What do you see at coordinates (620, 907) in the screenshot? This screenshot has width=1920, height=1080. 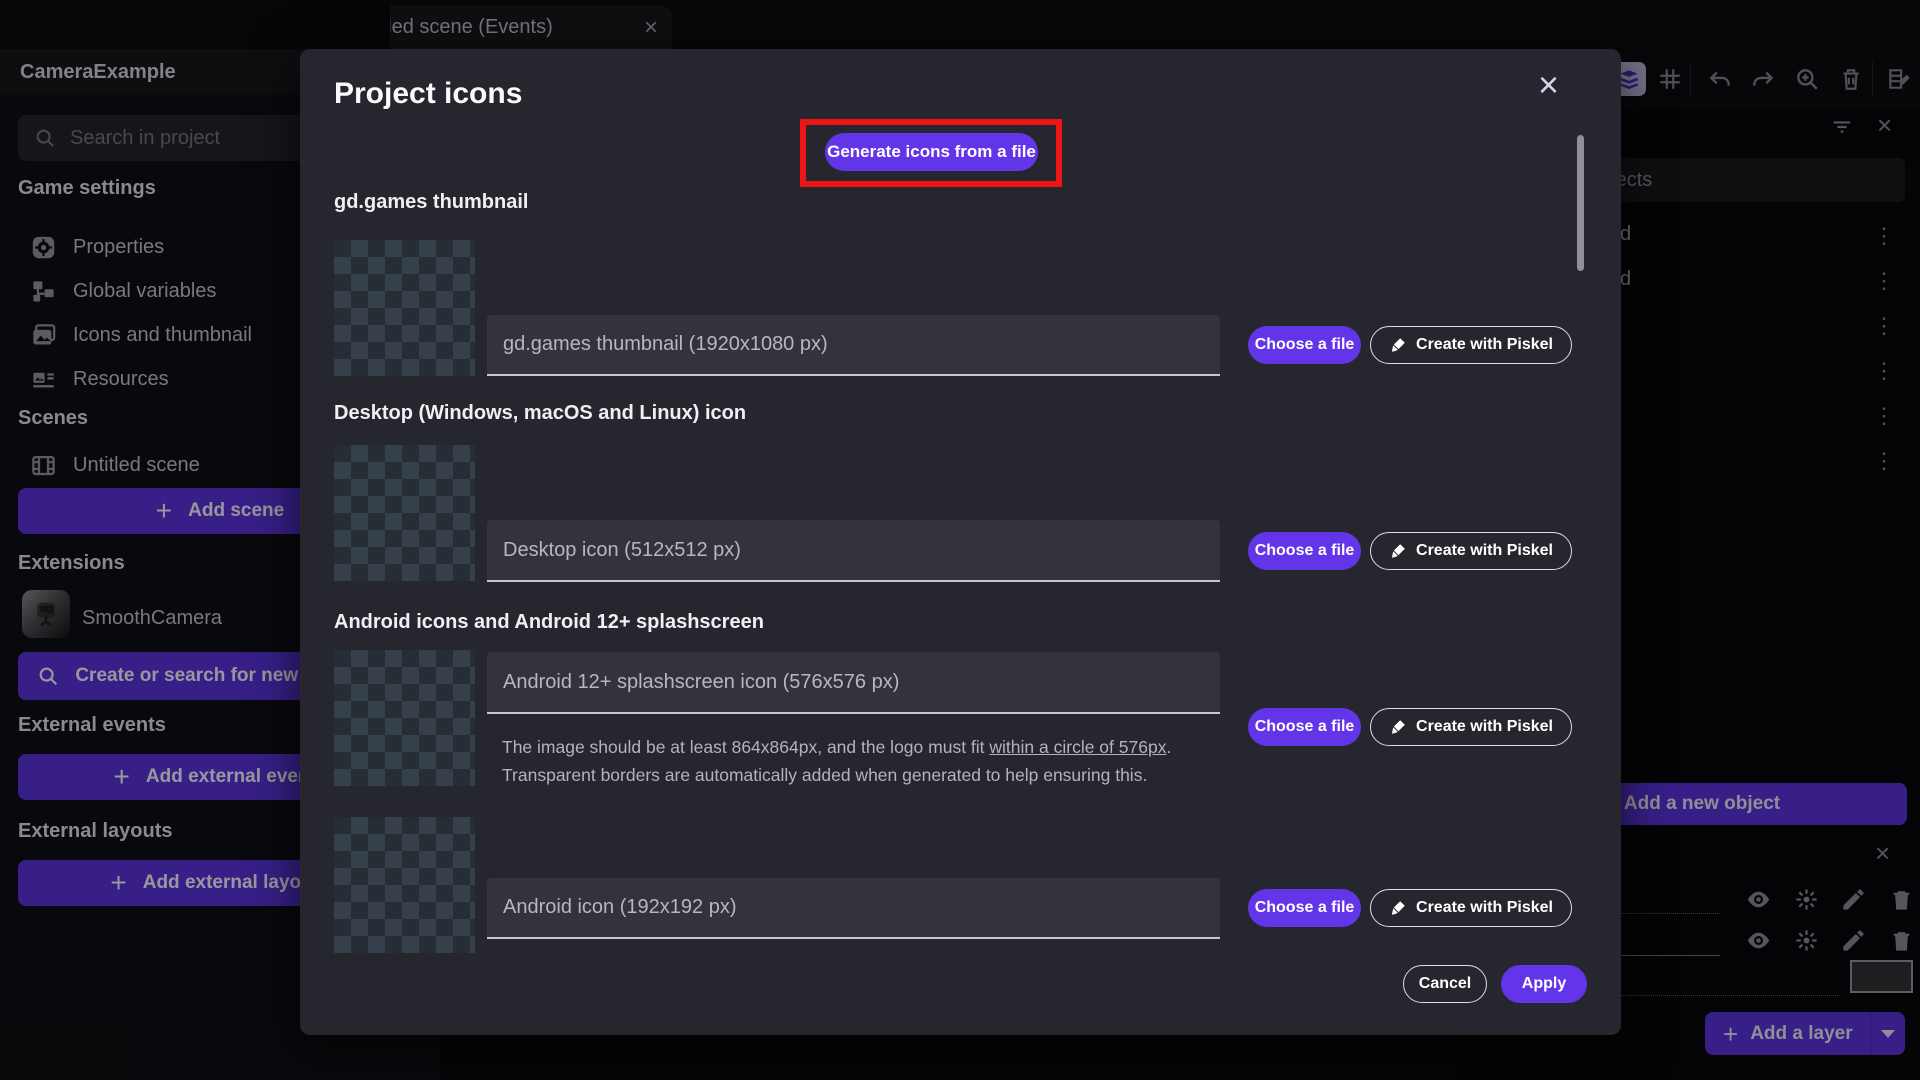 I see `field-placeholder: Android icon (192x192 px)` at bounding box center [620, 907].